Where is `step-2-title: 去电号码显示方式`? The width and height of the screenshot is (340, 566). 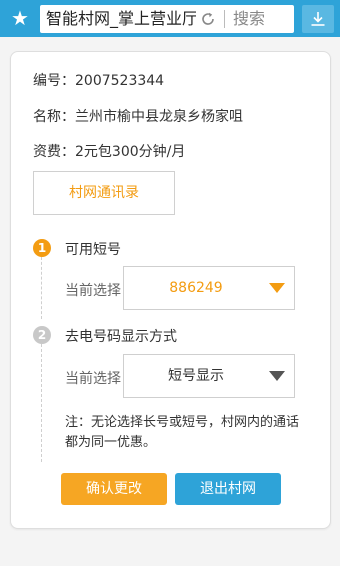 step-2-title: 去电号码显示方式 is located at coordinates (121, 337).